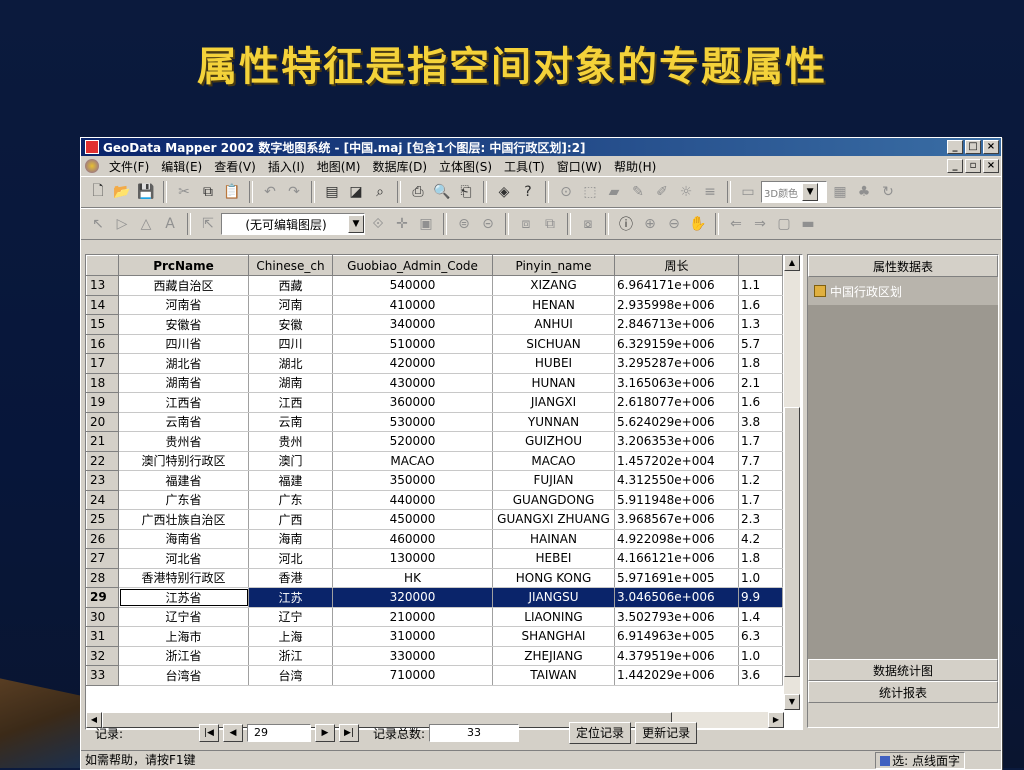  Describe the element at coordinates (412, 402) in the screenshot. I see `table-cell: 360000` at that location.